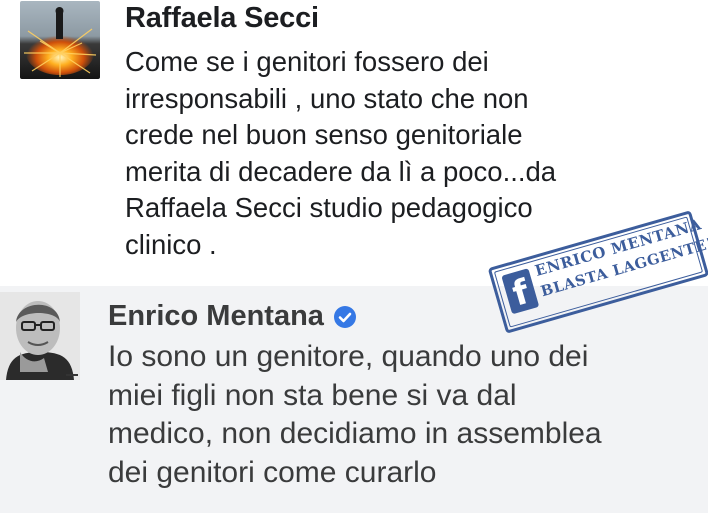  I want to click on comment-line: dei genitori come curarlo, so click(272, 472).